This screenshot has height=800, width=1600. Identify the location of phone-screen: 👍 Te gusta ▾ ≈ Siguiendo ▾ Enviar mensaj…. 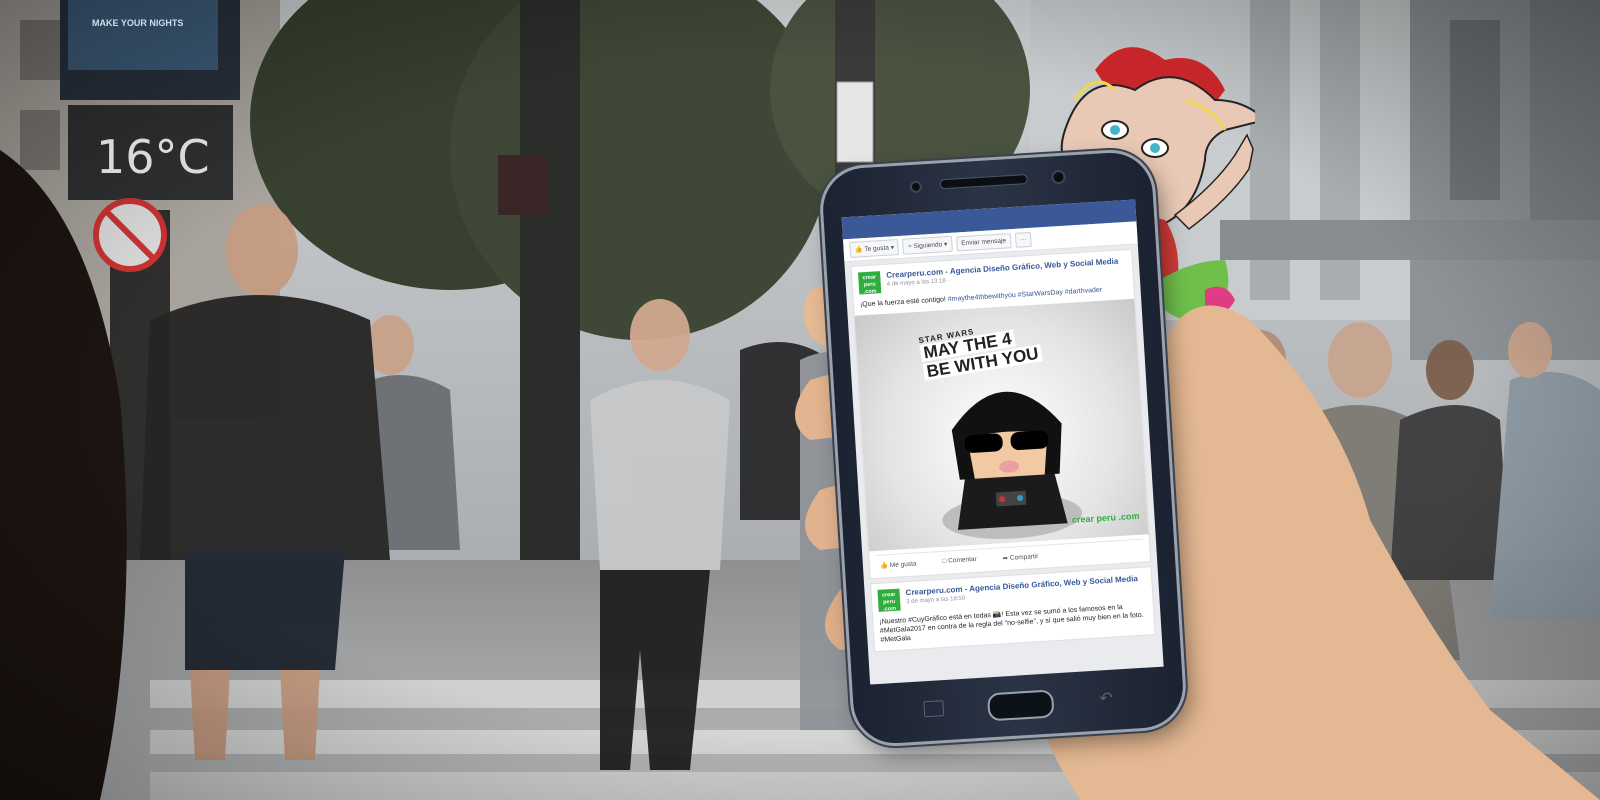
(1002, 442).